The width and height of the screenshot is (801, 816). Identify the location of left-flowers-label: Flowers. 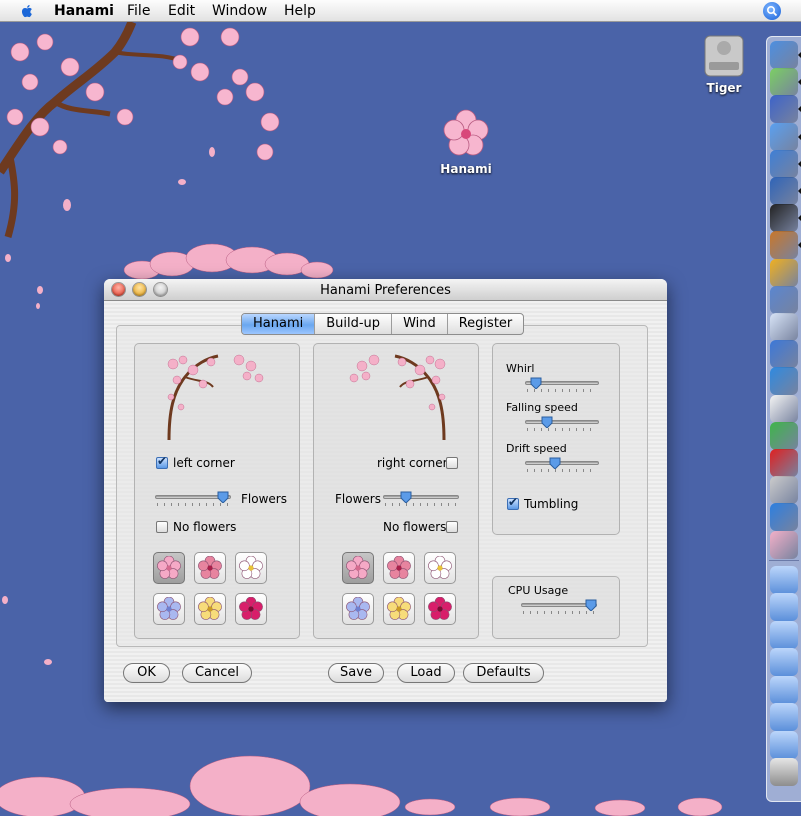
(264, 499).